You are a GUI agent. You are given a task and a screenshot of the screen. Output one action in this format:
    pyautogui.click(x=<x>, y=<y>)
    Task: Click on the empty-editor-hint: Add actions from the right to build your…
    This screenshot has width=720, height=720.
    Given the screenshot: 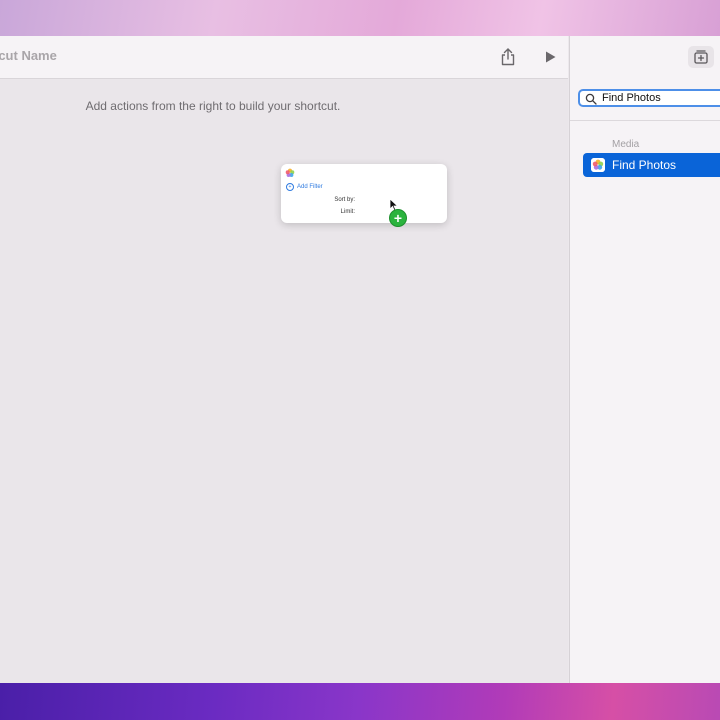 What is the action you would take?
    pyautogui.click(x=213, y=106)
    